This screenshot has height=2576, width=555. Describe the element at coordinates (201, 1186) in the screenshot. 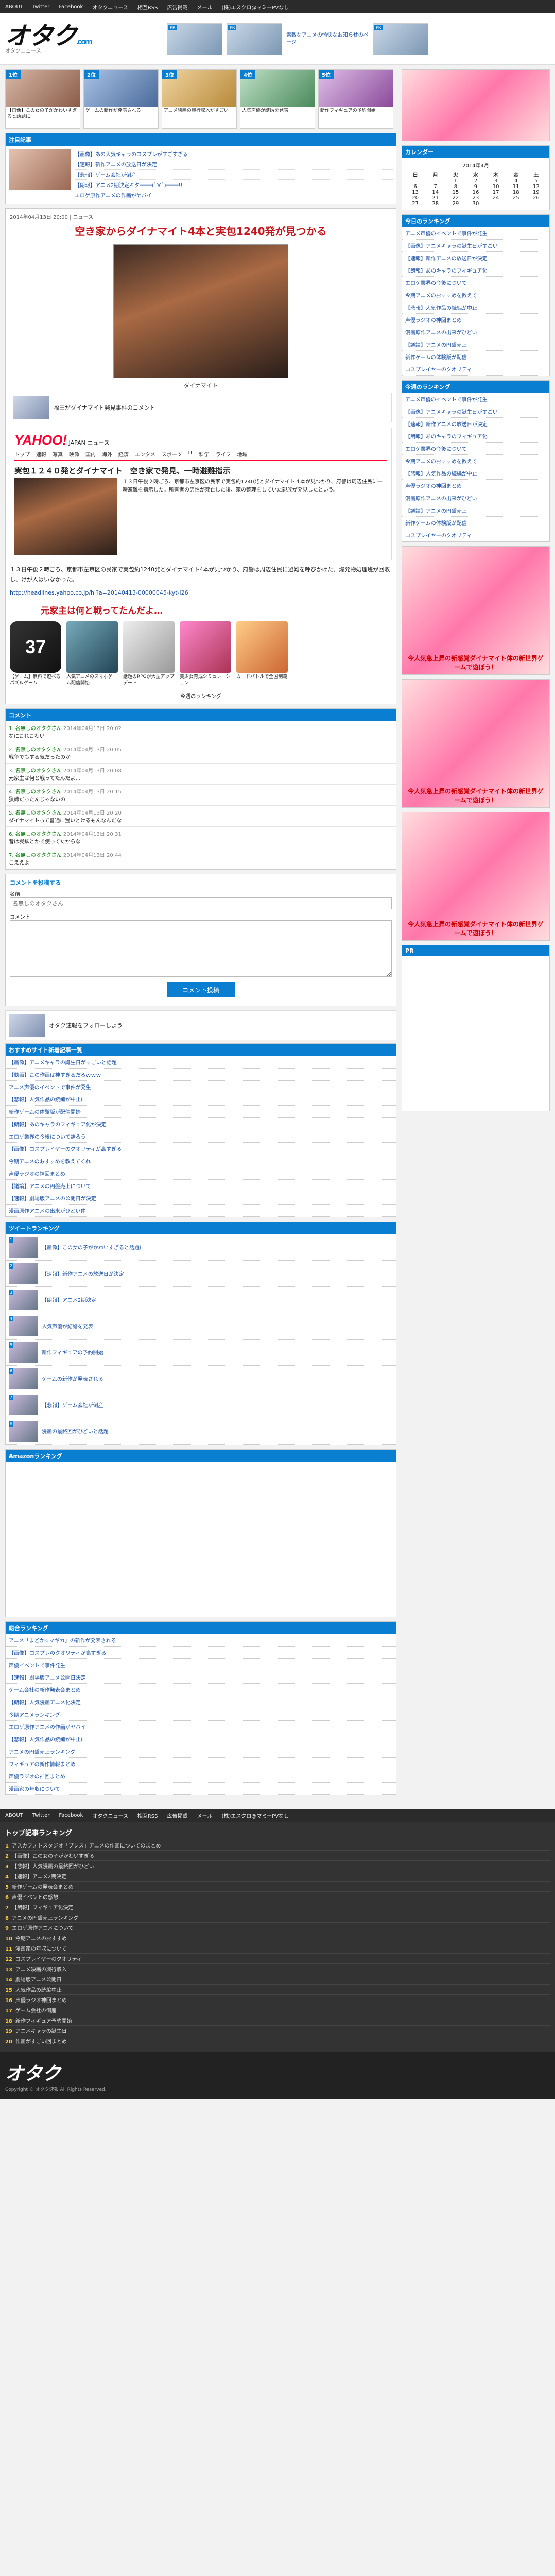

I see `recommend-item: 【議論】アニメの円盤売上について` at that location.